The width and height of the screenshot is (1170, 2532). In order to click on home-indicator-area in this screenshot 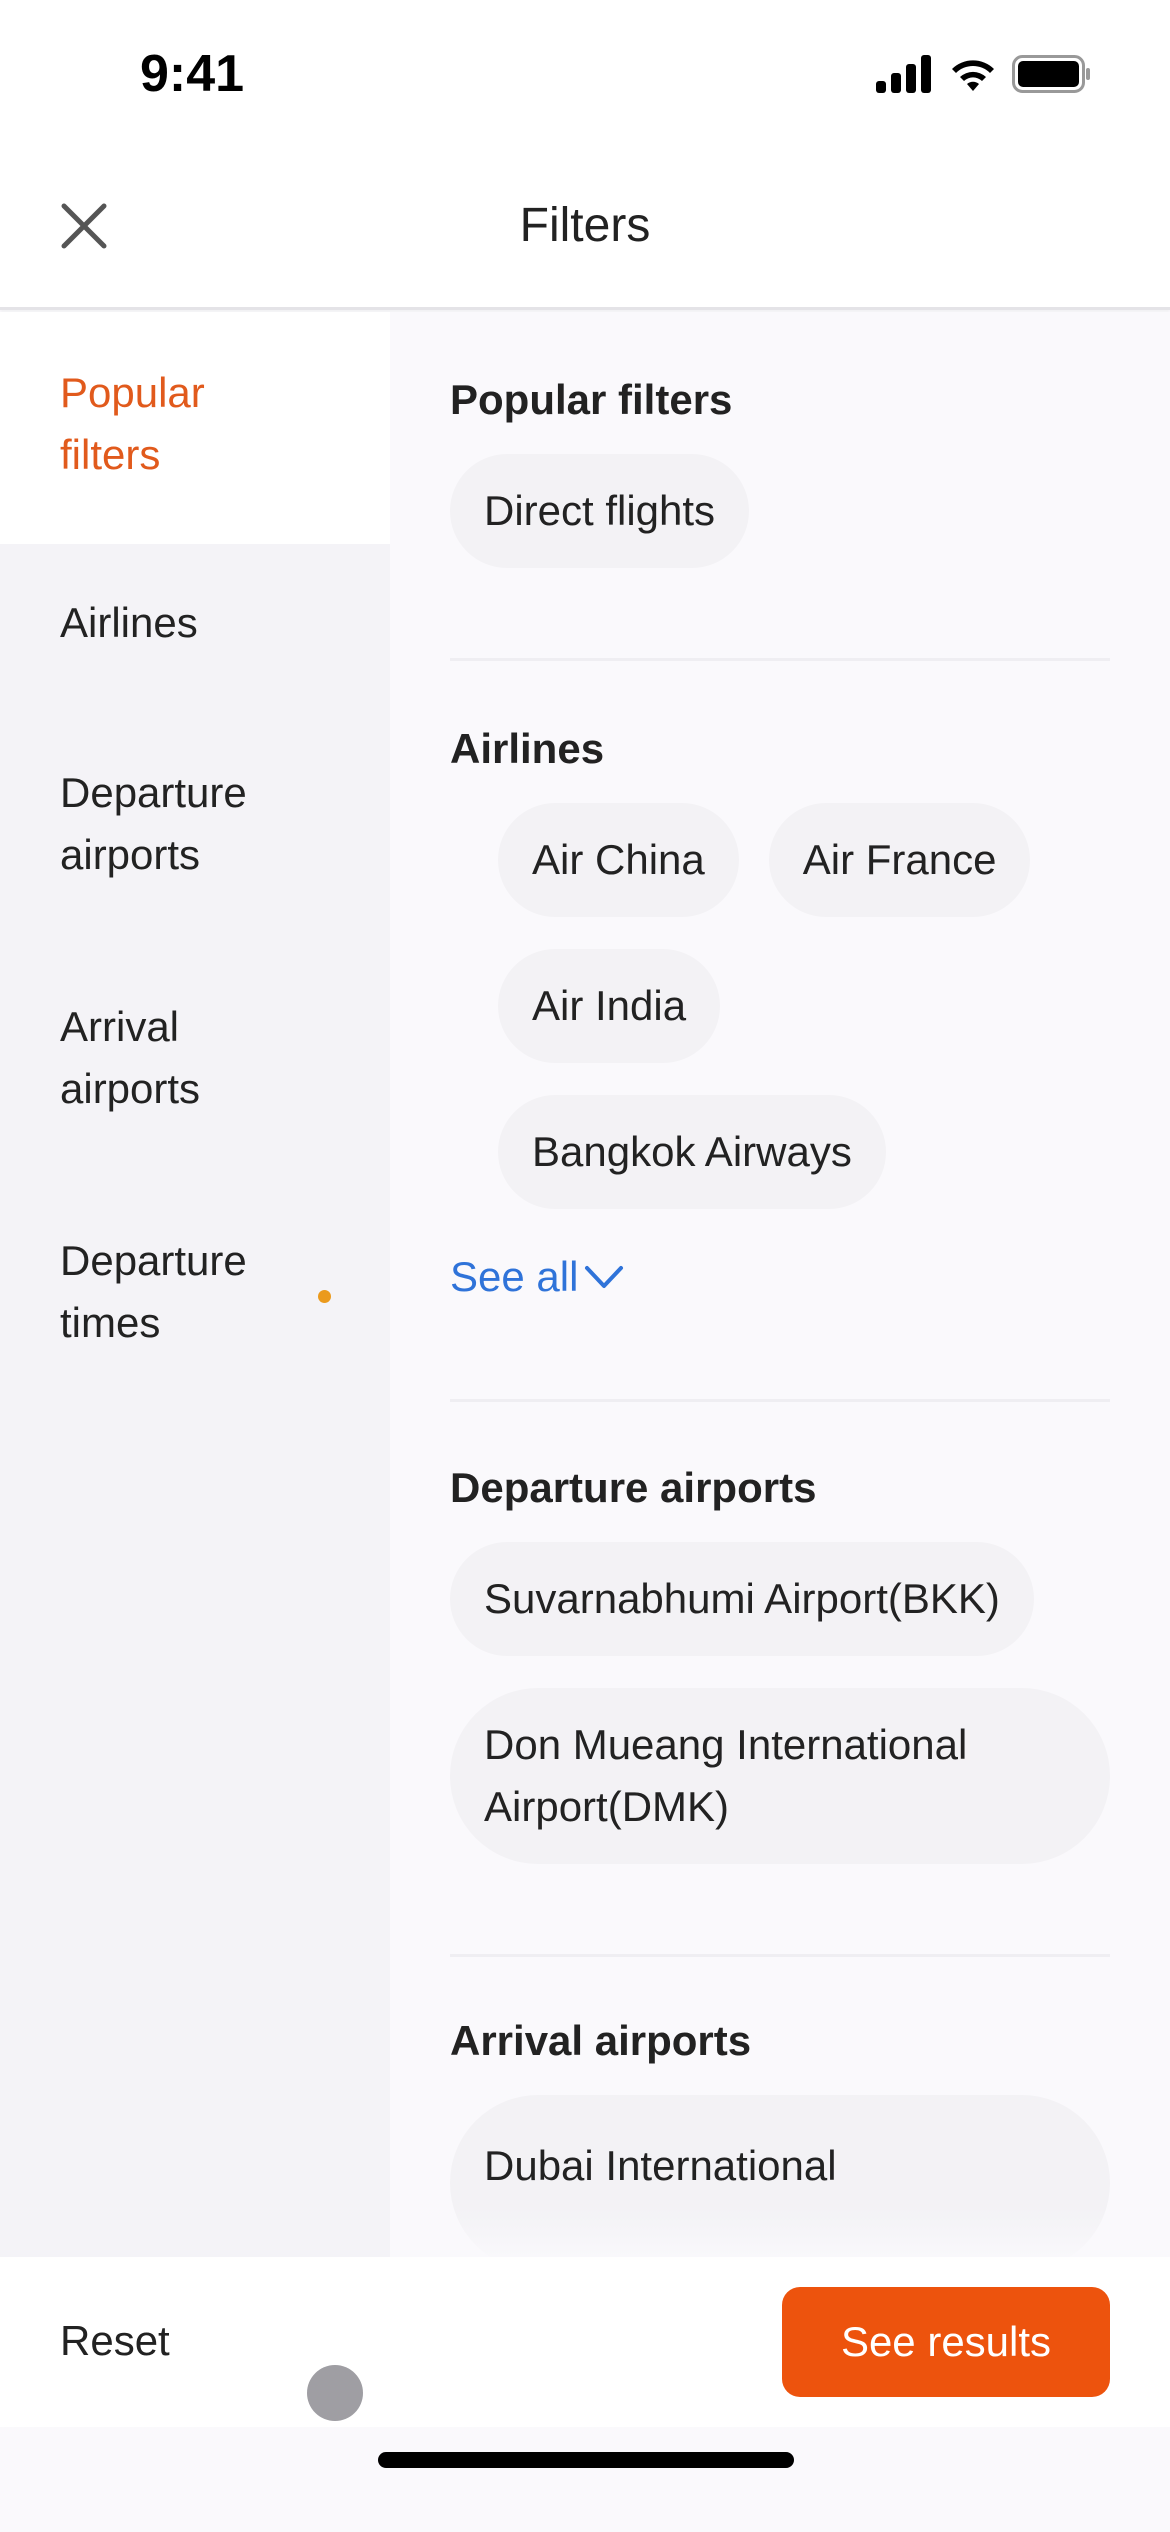, I will do `click(585, 2479)`.